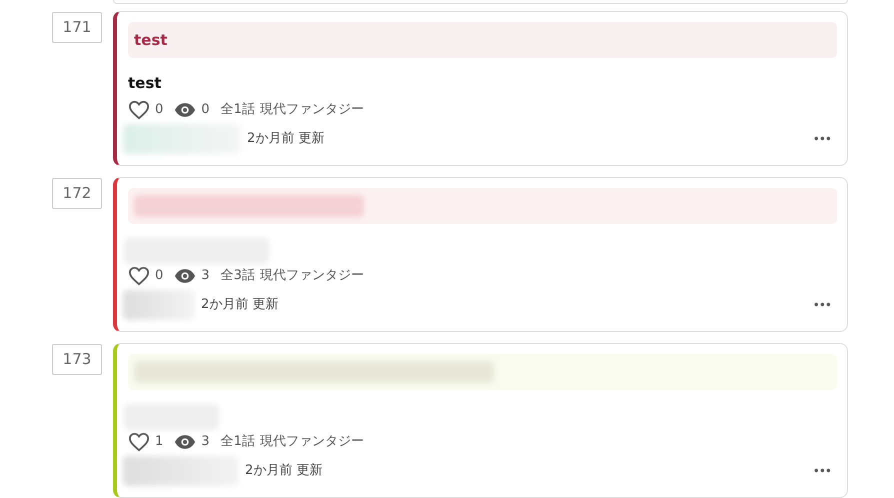 Image resolution: width=894 pixels, height=498 pixels. Describe the element at coordinates (205, 110) in the screenshot. I see `view-count: 0` at that location.